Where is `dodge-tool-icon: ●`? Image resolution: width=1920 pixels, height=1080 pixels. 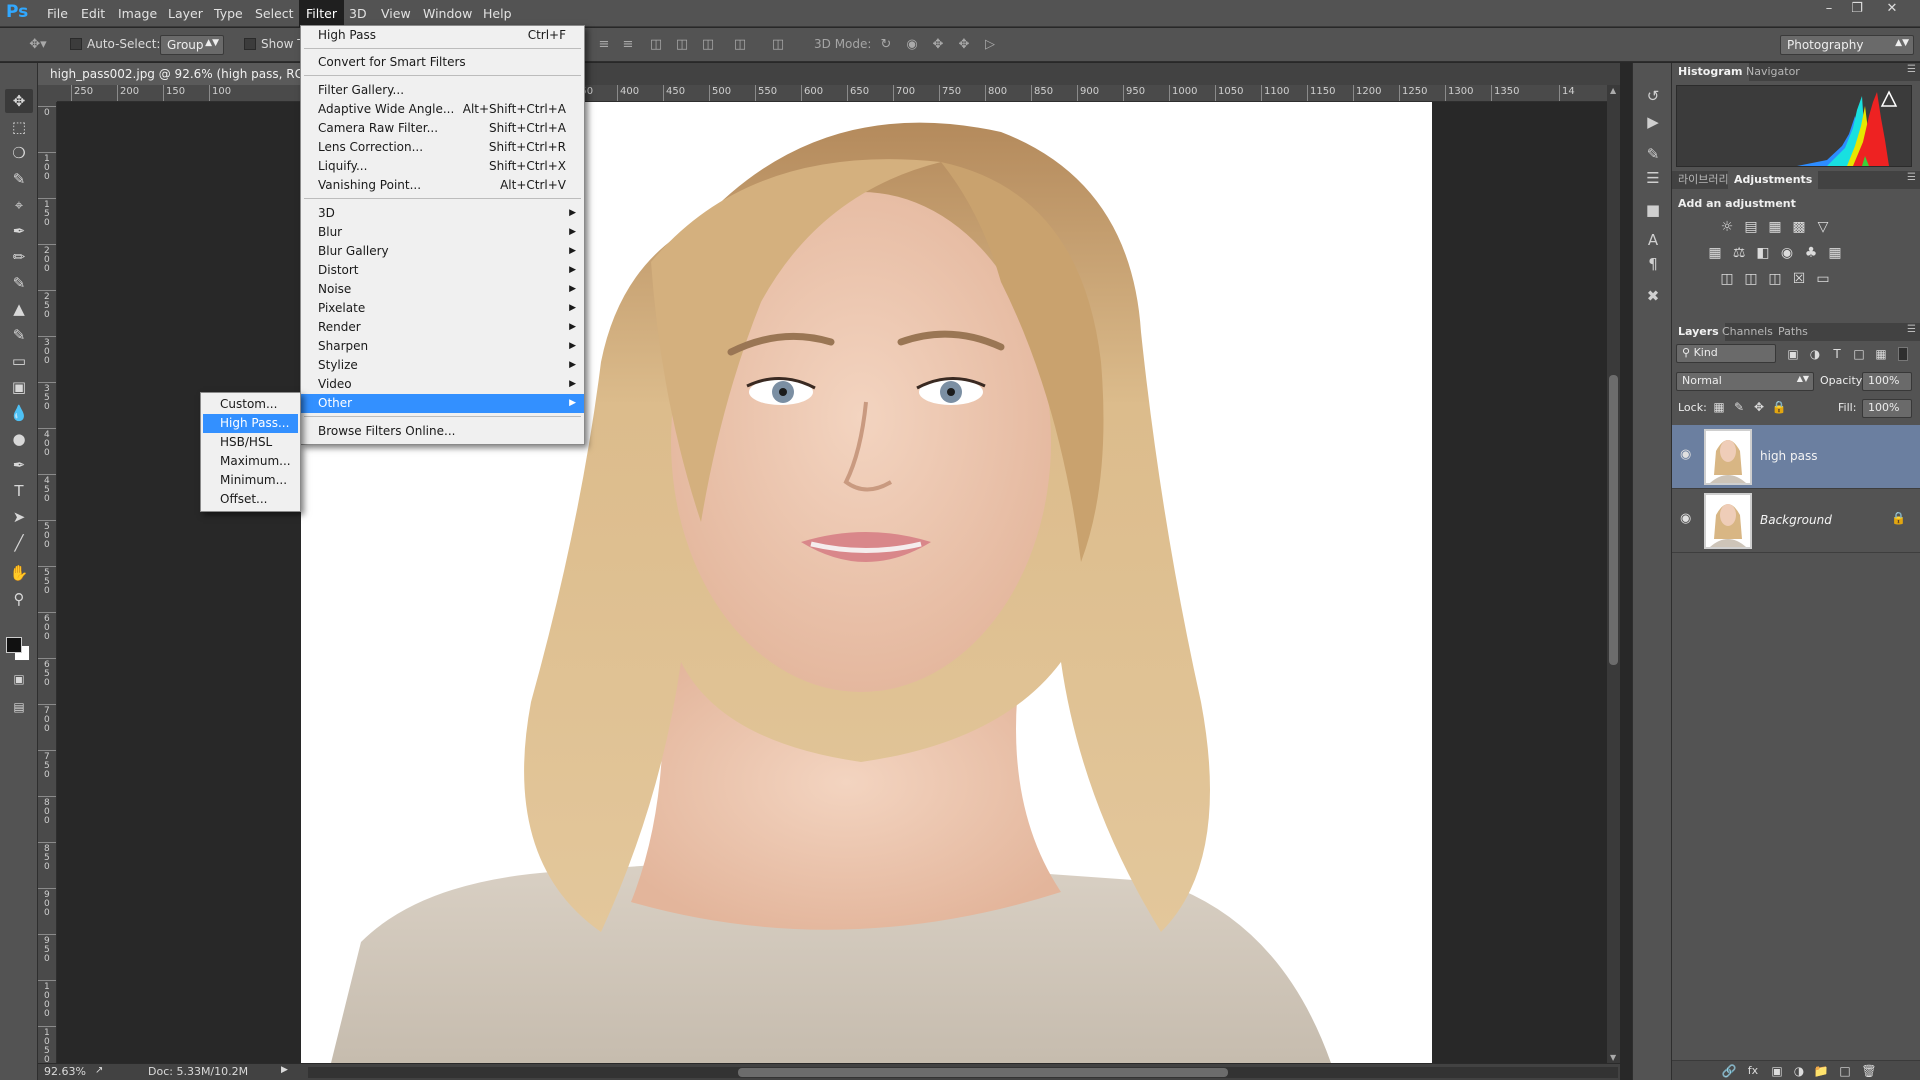
dodge-tool-icon: ● is located at coordinates (19, 439).